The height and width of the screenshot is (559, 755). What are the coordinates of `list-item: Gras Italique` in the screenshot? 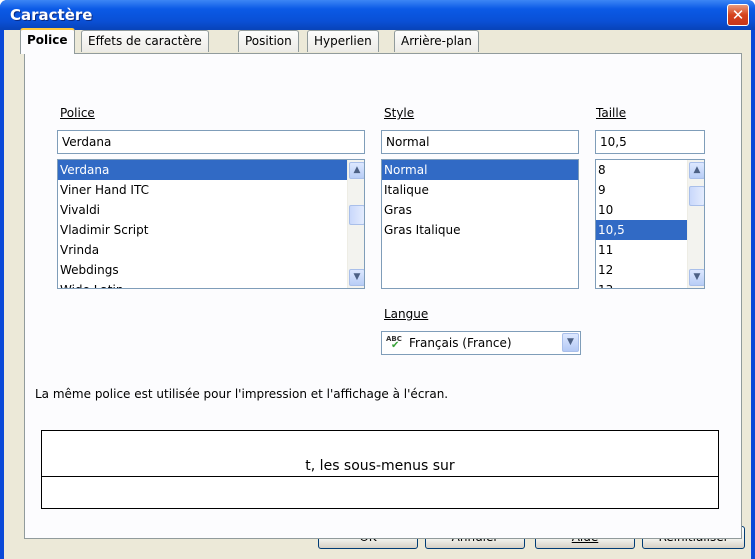 It's located at (480, 230).